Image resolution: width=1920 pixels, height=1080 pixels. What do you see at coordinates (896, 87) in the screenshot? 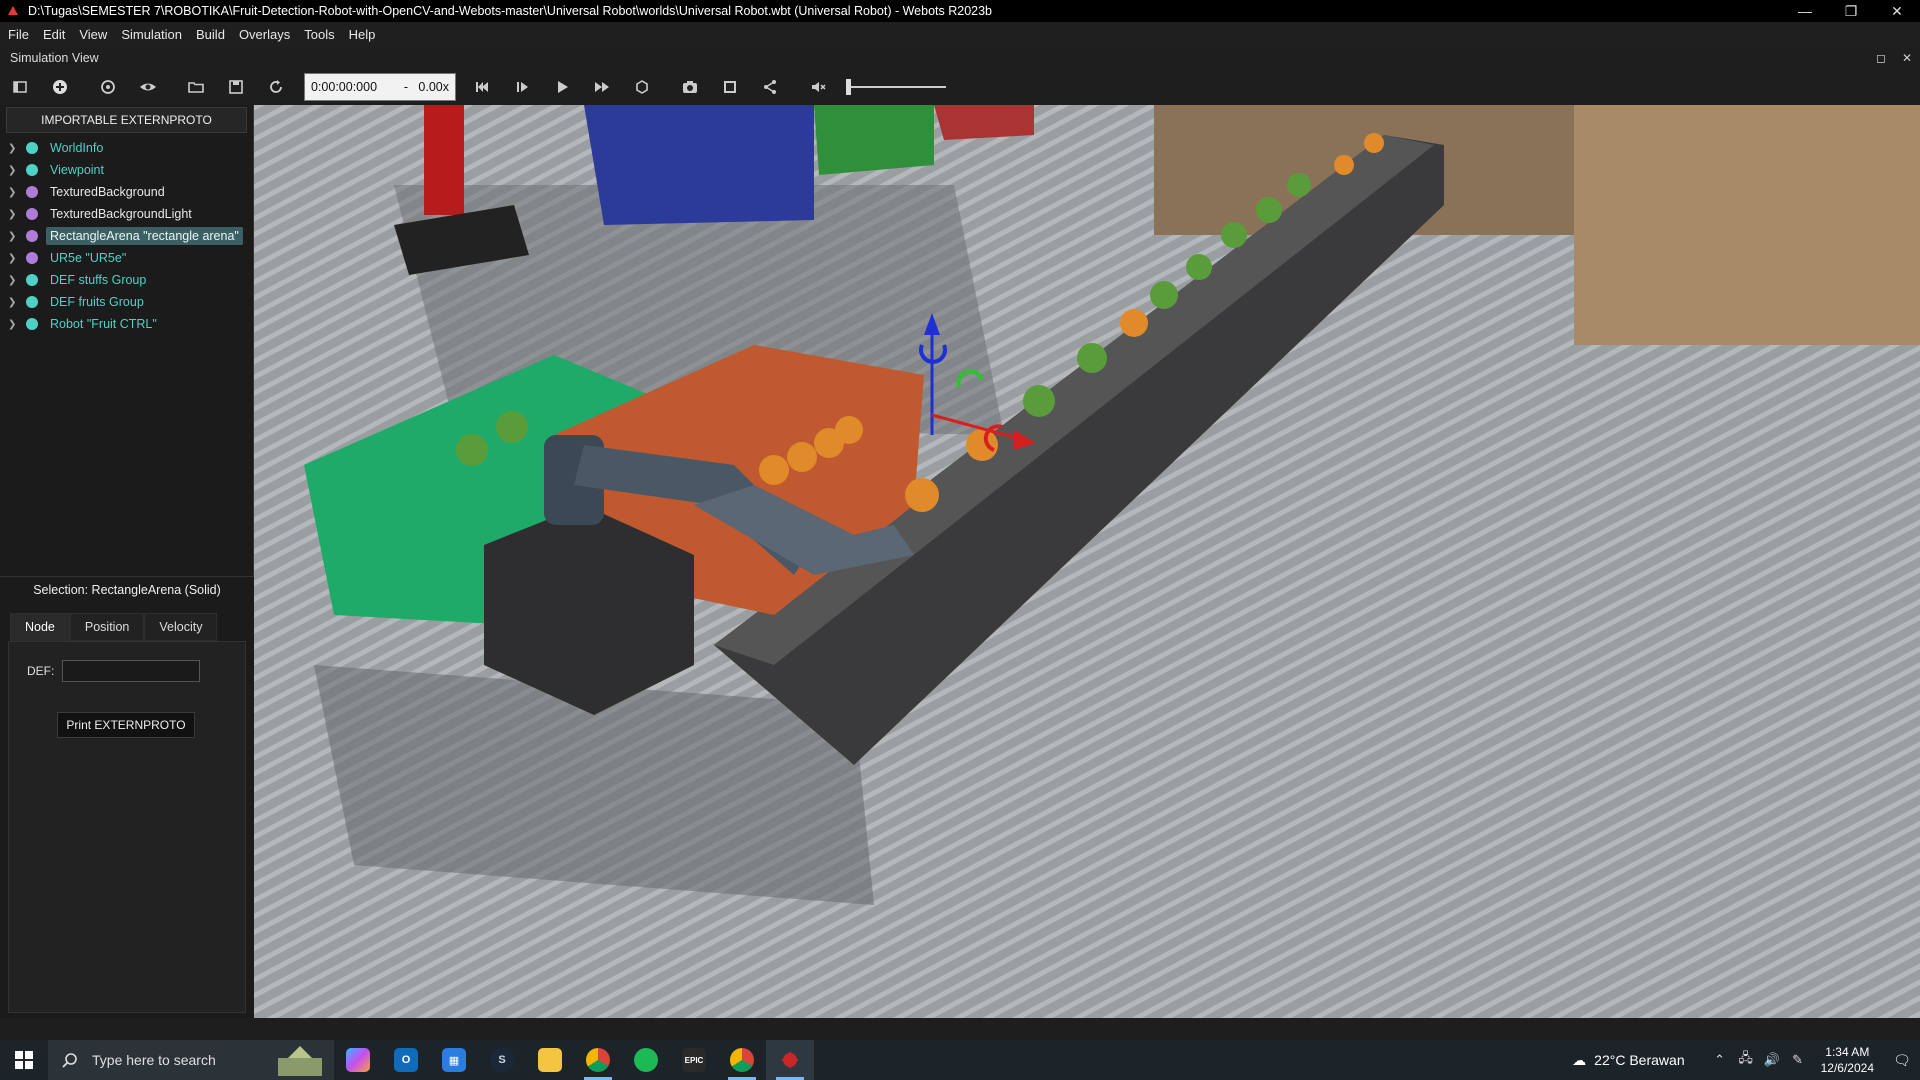
I see `volume-slider` at bounding box center [896, 87].